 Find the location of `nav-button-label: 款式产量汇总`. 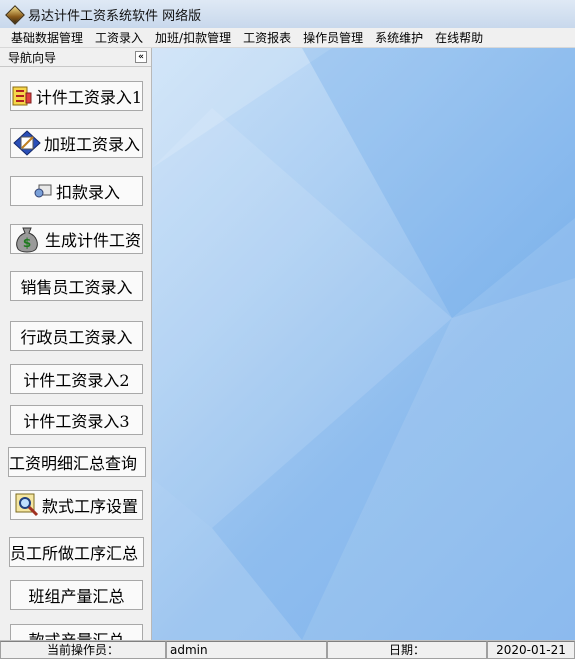

nav-button-label: 款式产量汇总 is located at coordinates (76, 633).